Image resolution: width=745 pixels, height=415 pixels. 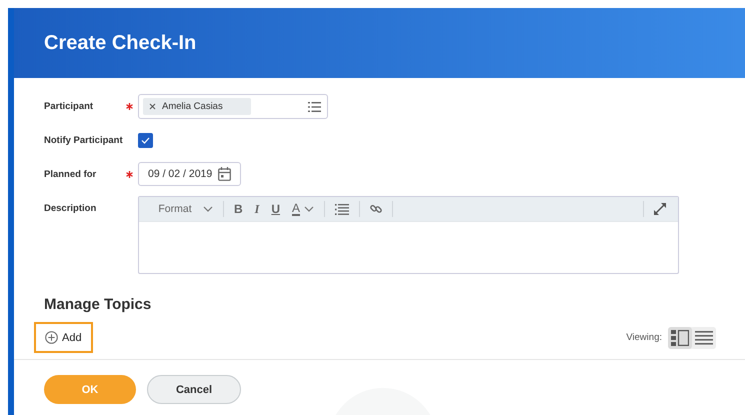 I want to click on text-color-button: A, so click(x=303, y=209).